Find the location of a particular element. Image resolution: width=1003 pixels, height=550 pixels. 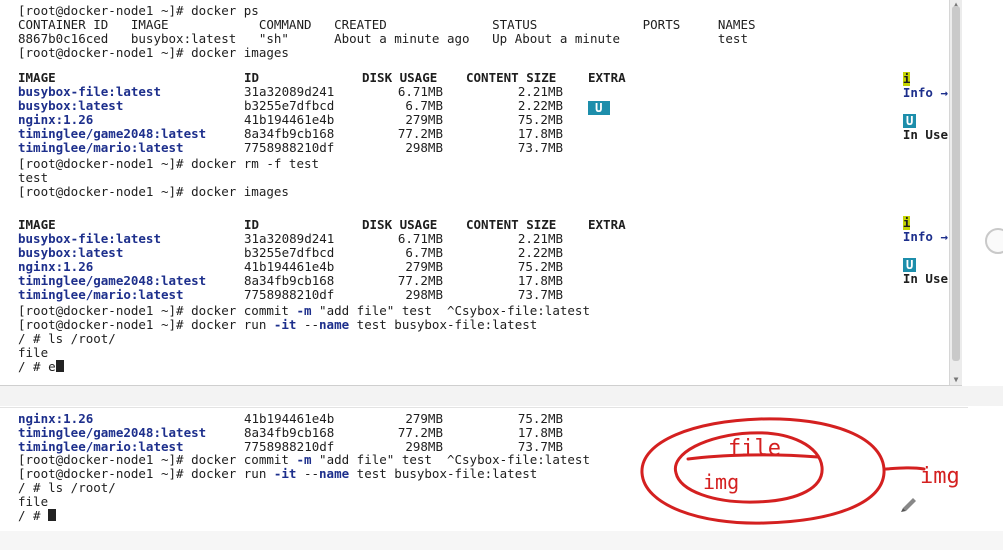

terminal-line: [root@docker-node1 ~]# docker rm -f test is located at coordinates (169, 163).